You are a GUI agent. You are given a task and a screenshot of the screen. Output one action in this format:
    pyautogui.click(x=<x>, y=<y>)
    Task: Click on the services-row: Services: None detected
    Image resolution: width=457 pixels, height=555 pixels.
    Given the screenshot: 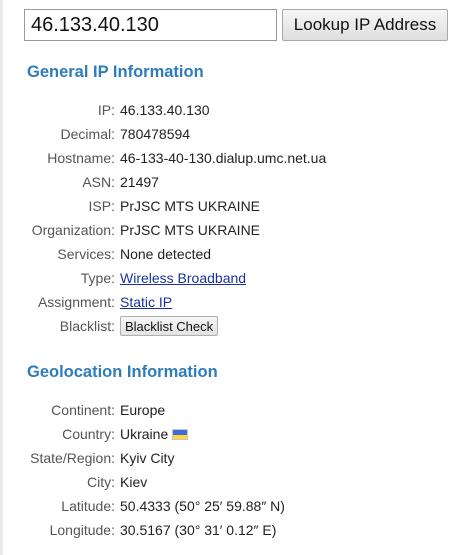 What is the action you would take?
    pyautogui.click(x=228, y=254)
    